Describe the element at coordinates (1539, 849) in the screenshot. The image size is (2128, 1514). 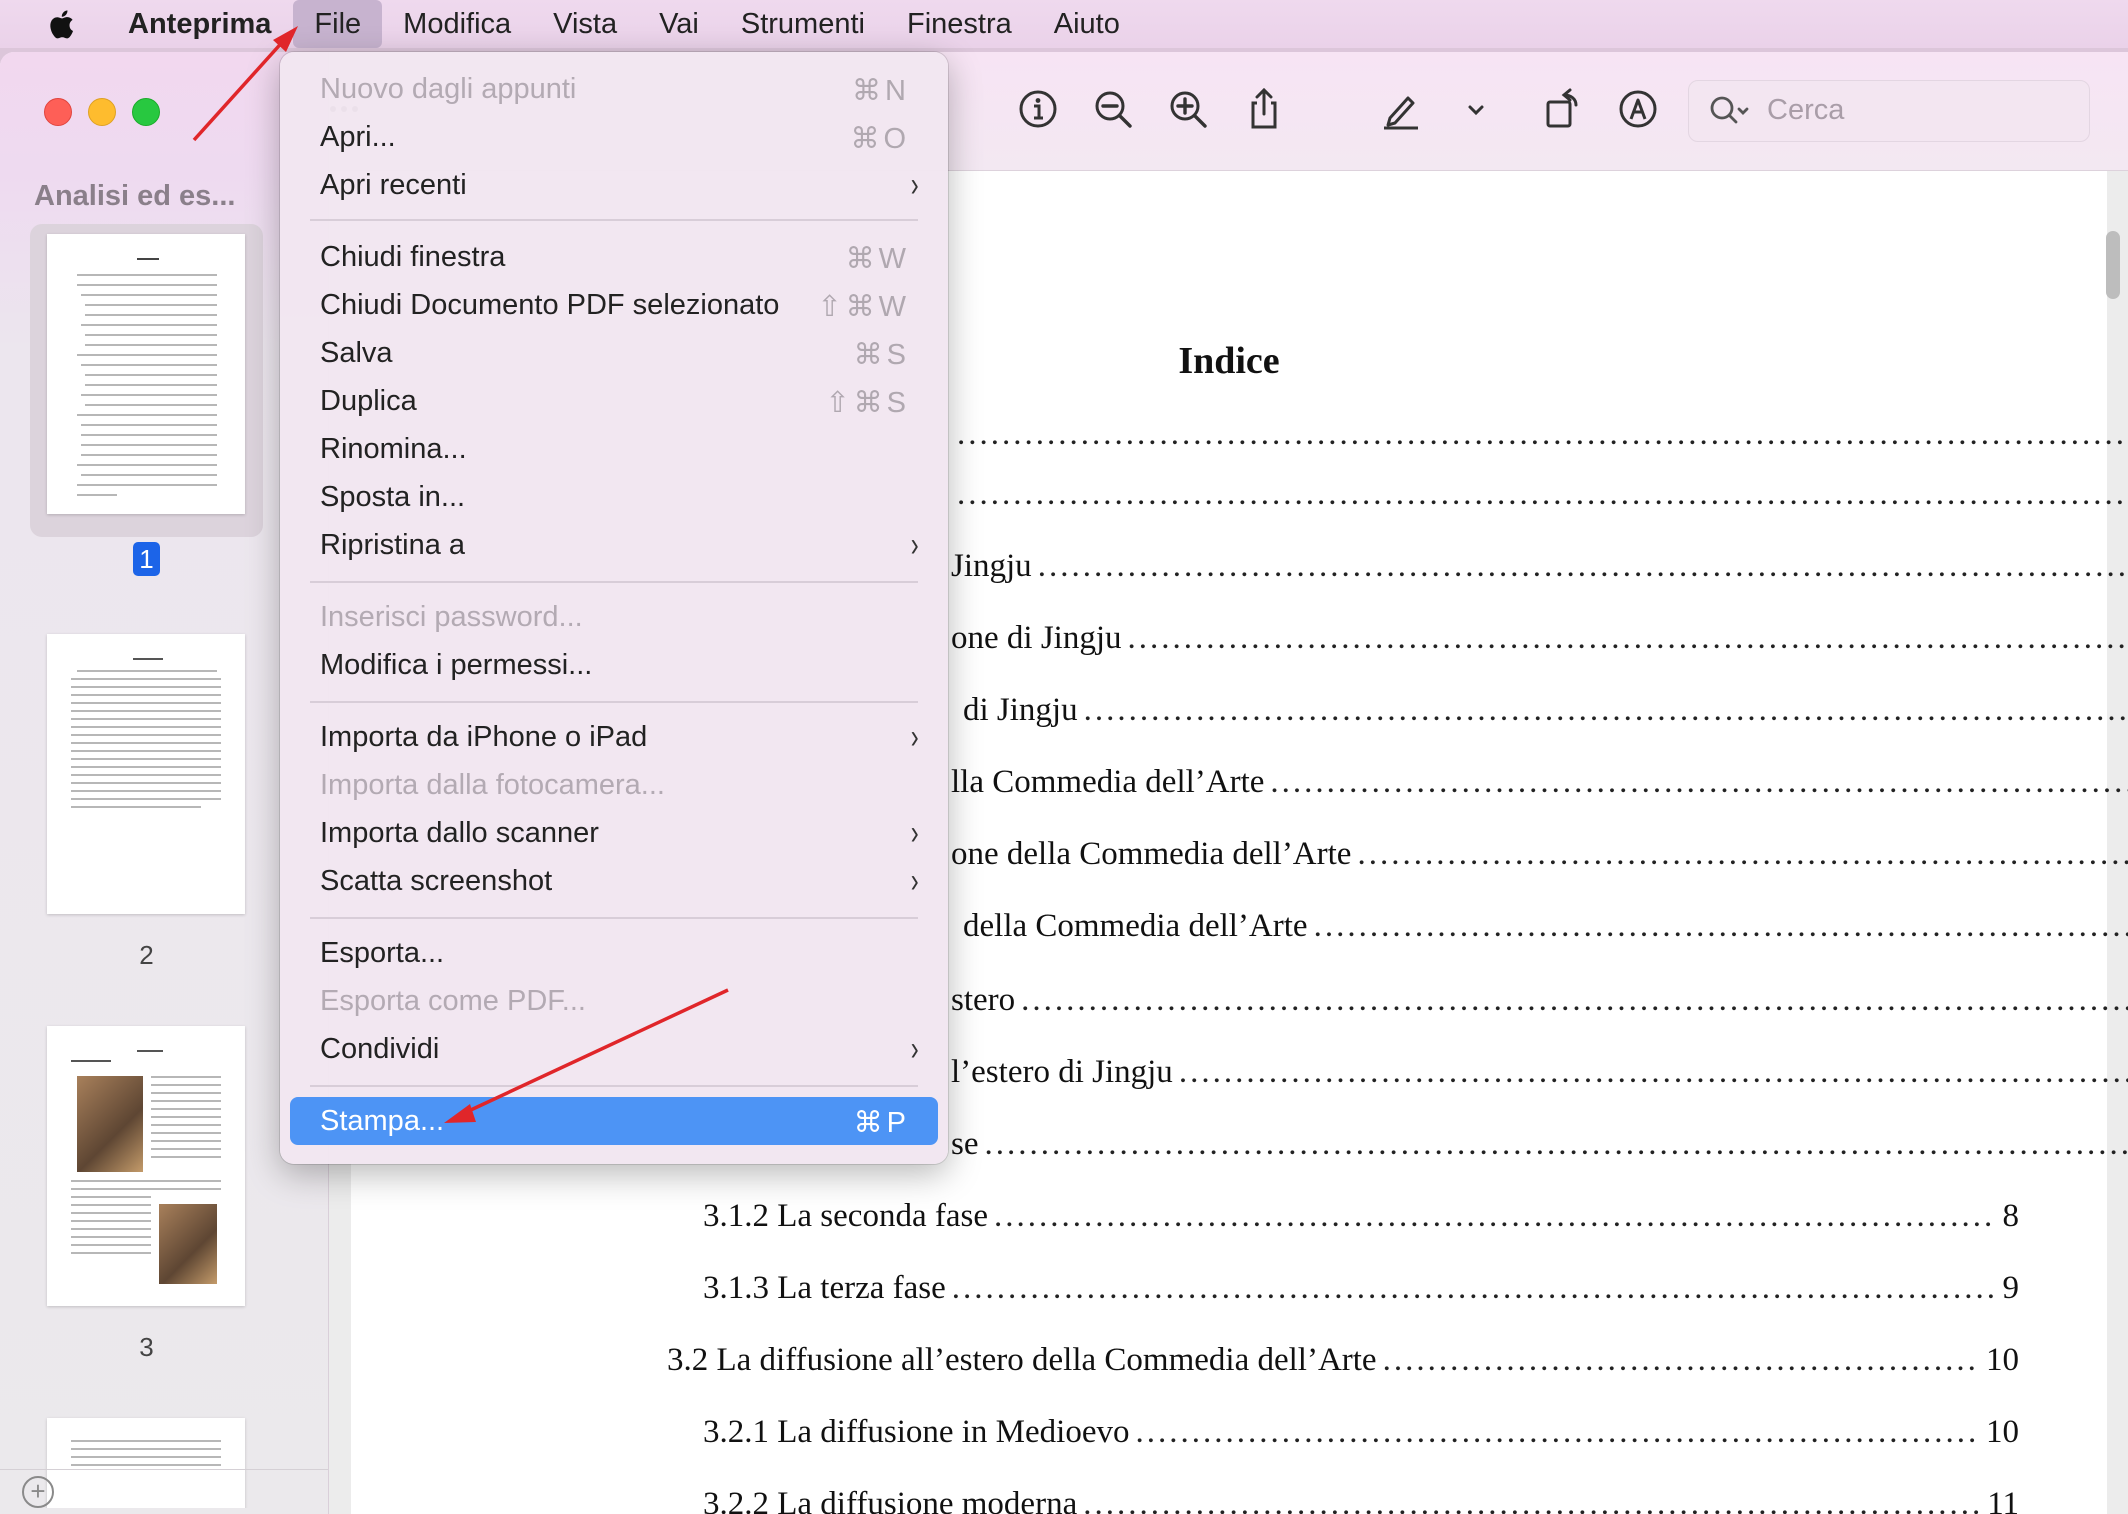
I see `toc-entry: one della Commedia dell’Arte4` at that location.